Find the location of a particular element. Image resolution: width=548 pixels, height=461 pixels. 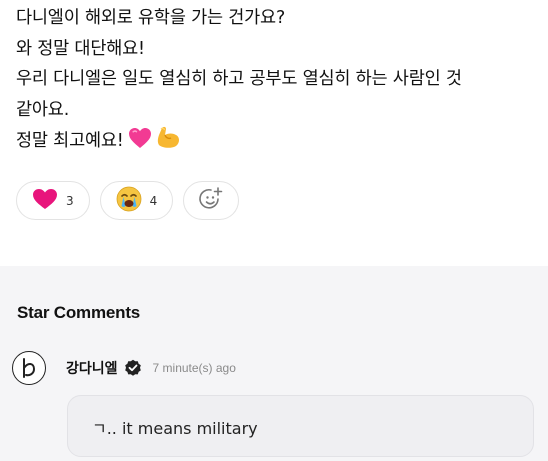

crying-face-icon is located at coordinates (129, 201).